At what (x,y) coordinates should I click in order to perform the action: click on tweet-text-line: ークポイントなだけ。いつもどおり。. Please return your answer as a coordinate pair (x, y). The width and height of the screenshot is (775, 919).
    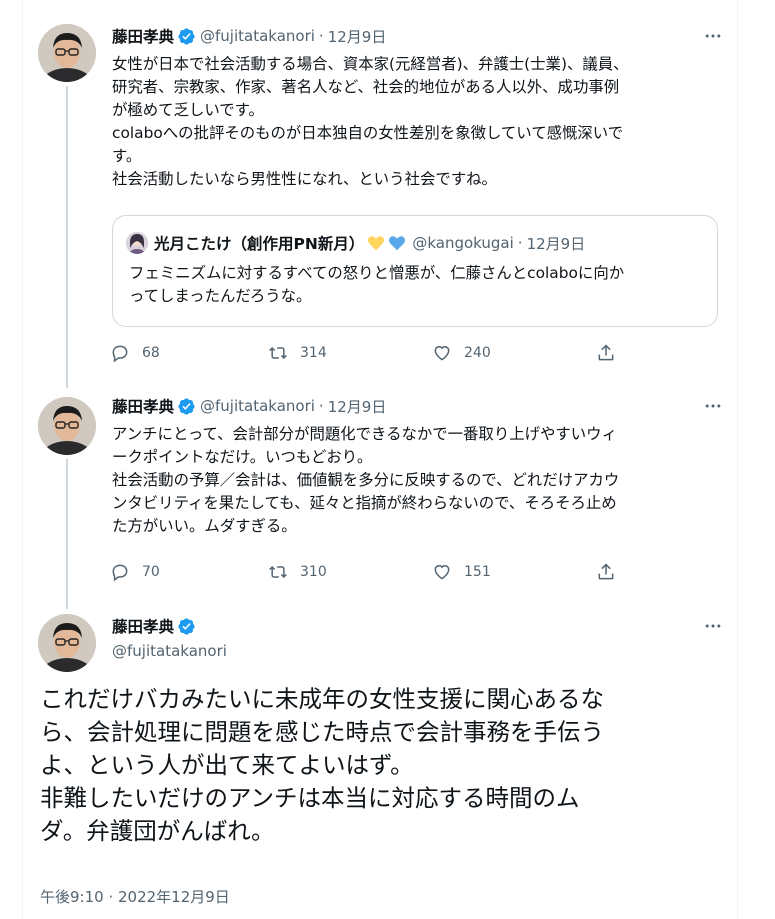
    Looking at the image, I should click on (242, 457).